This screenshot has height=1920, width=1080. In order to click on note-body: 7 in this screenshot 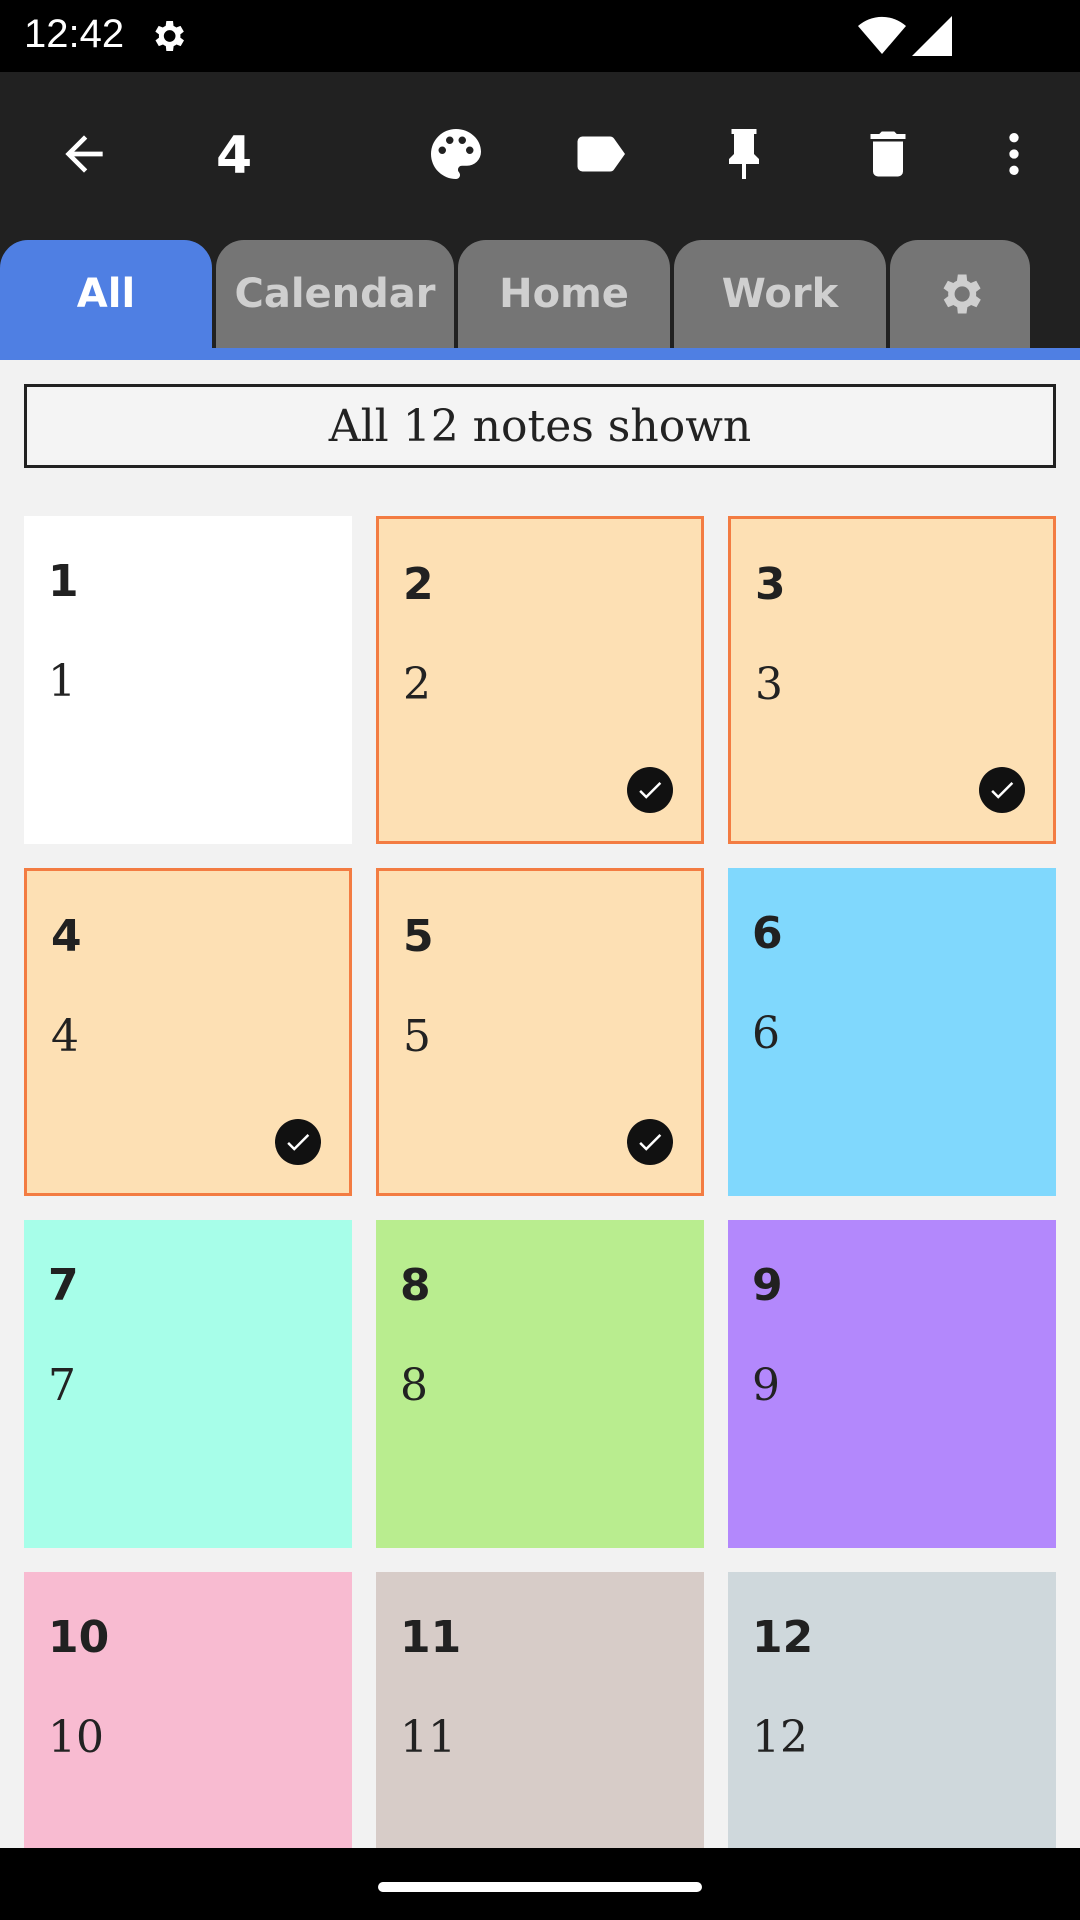, I will do `click(62, 1385)`.